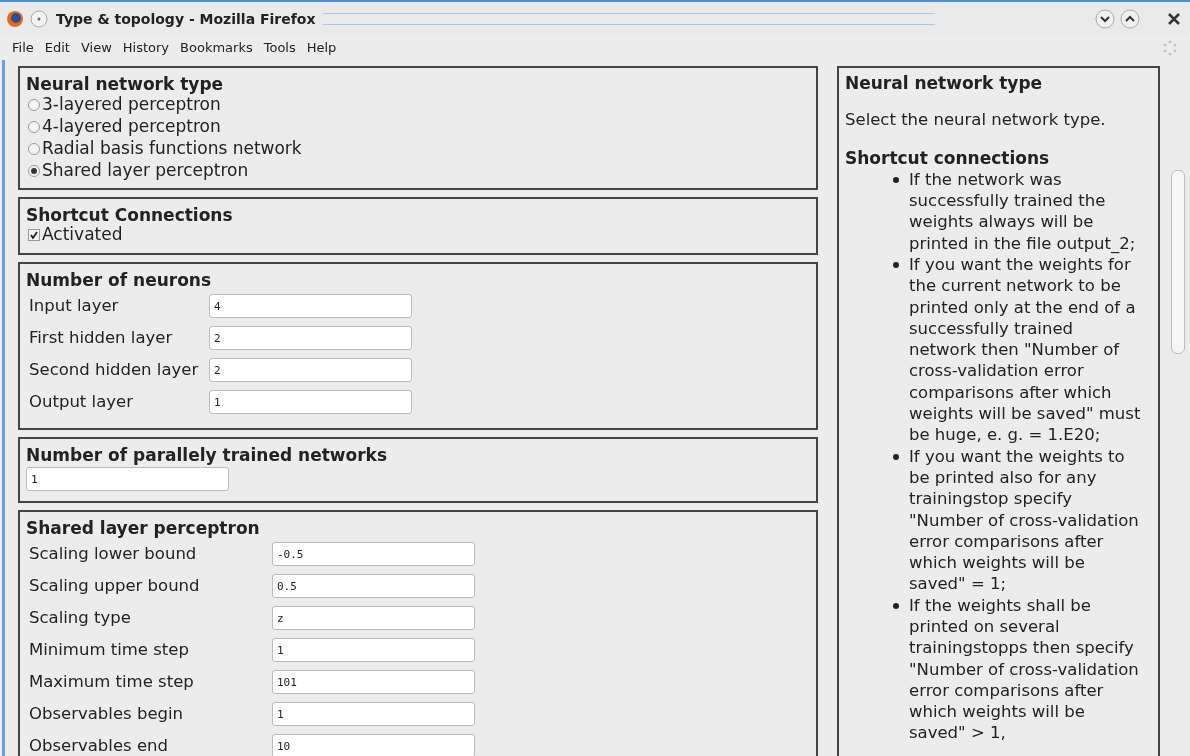 This screenshot has height=756, width=1190. What do you see at coordinates (143, 528) in the screenshot?
I see `section-title: Shared layer perceptron` at bounding box center [143, 528].